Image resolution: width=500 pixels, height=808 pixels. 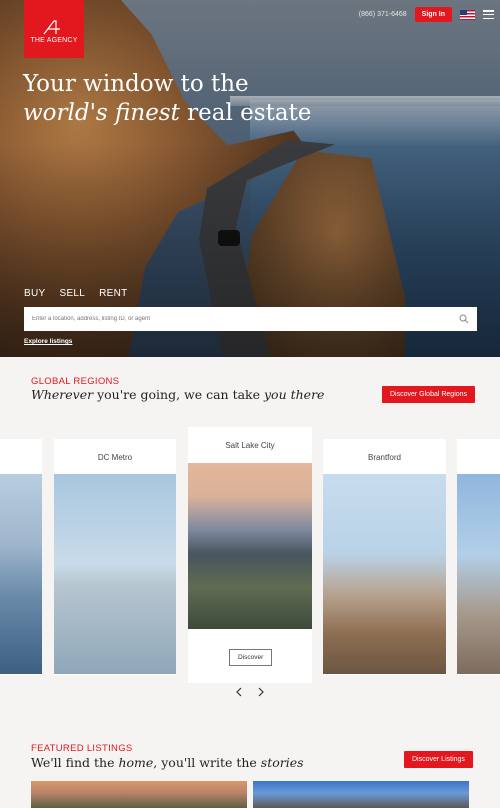 What do you see at coordinates (136, 84) in the screenshot?
I see `headline-line-1: Your window to the` at bounding box center [136, 84].